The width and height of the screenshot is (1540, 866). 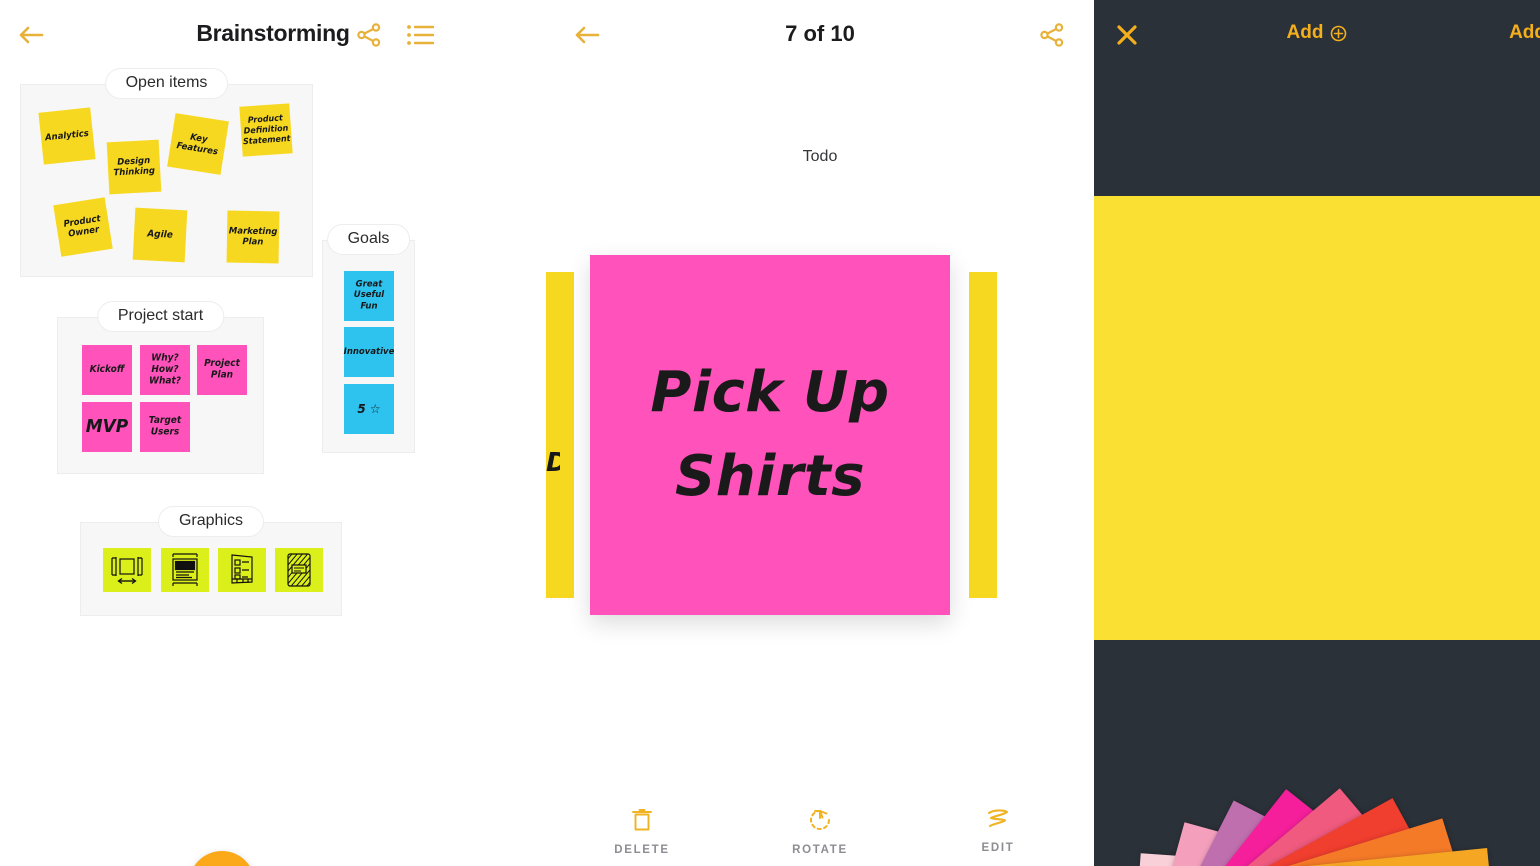 I want to click on edit-label: EDIT, so click(x=998, y=848).